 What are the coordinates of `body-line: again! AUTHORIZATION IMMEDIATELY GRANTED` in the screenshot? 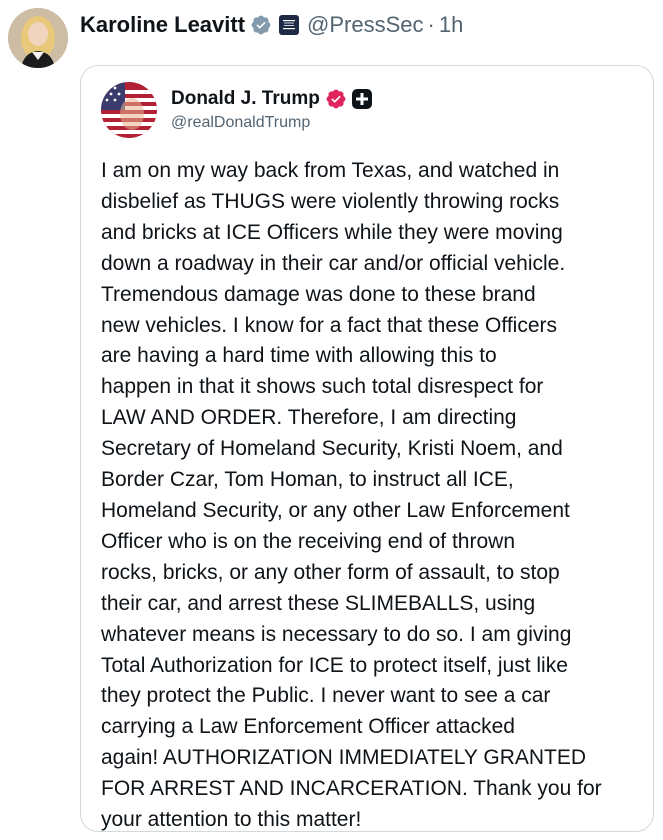 It's located at (344, 758).